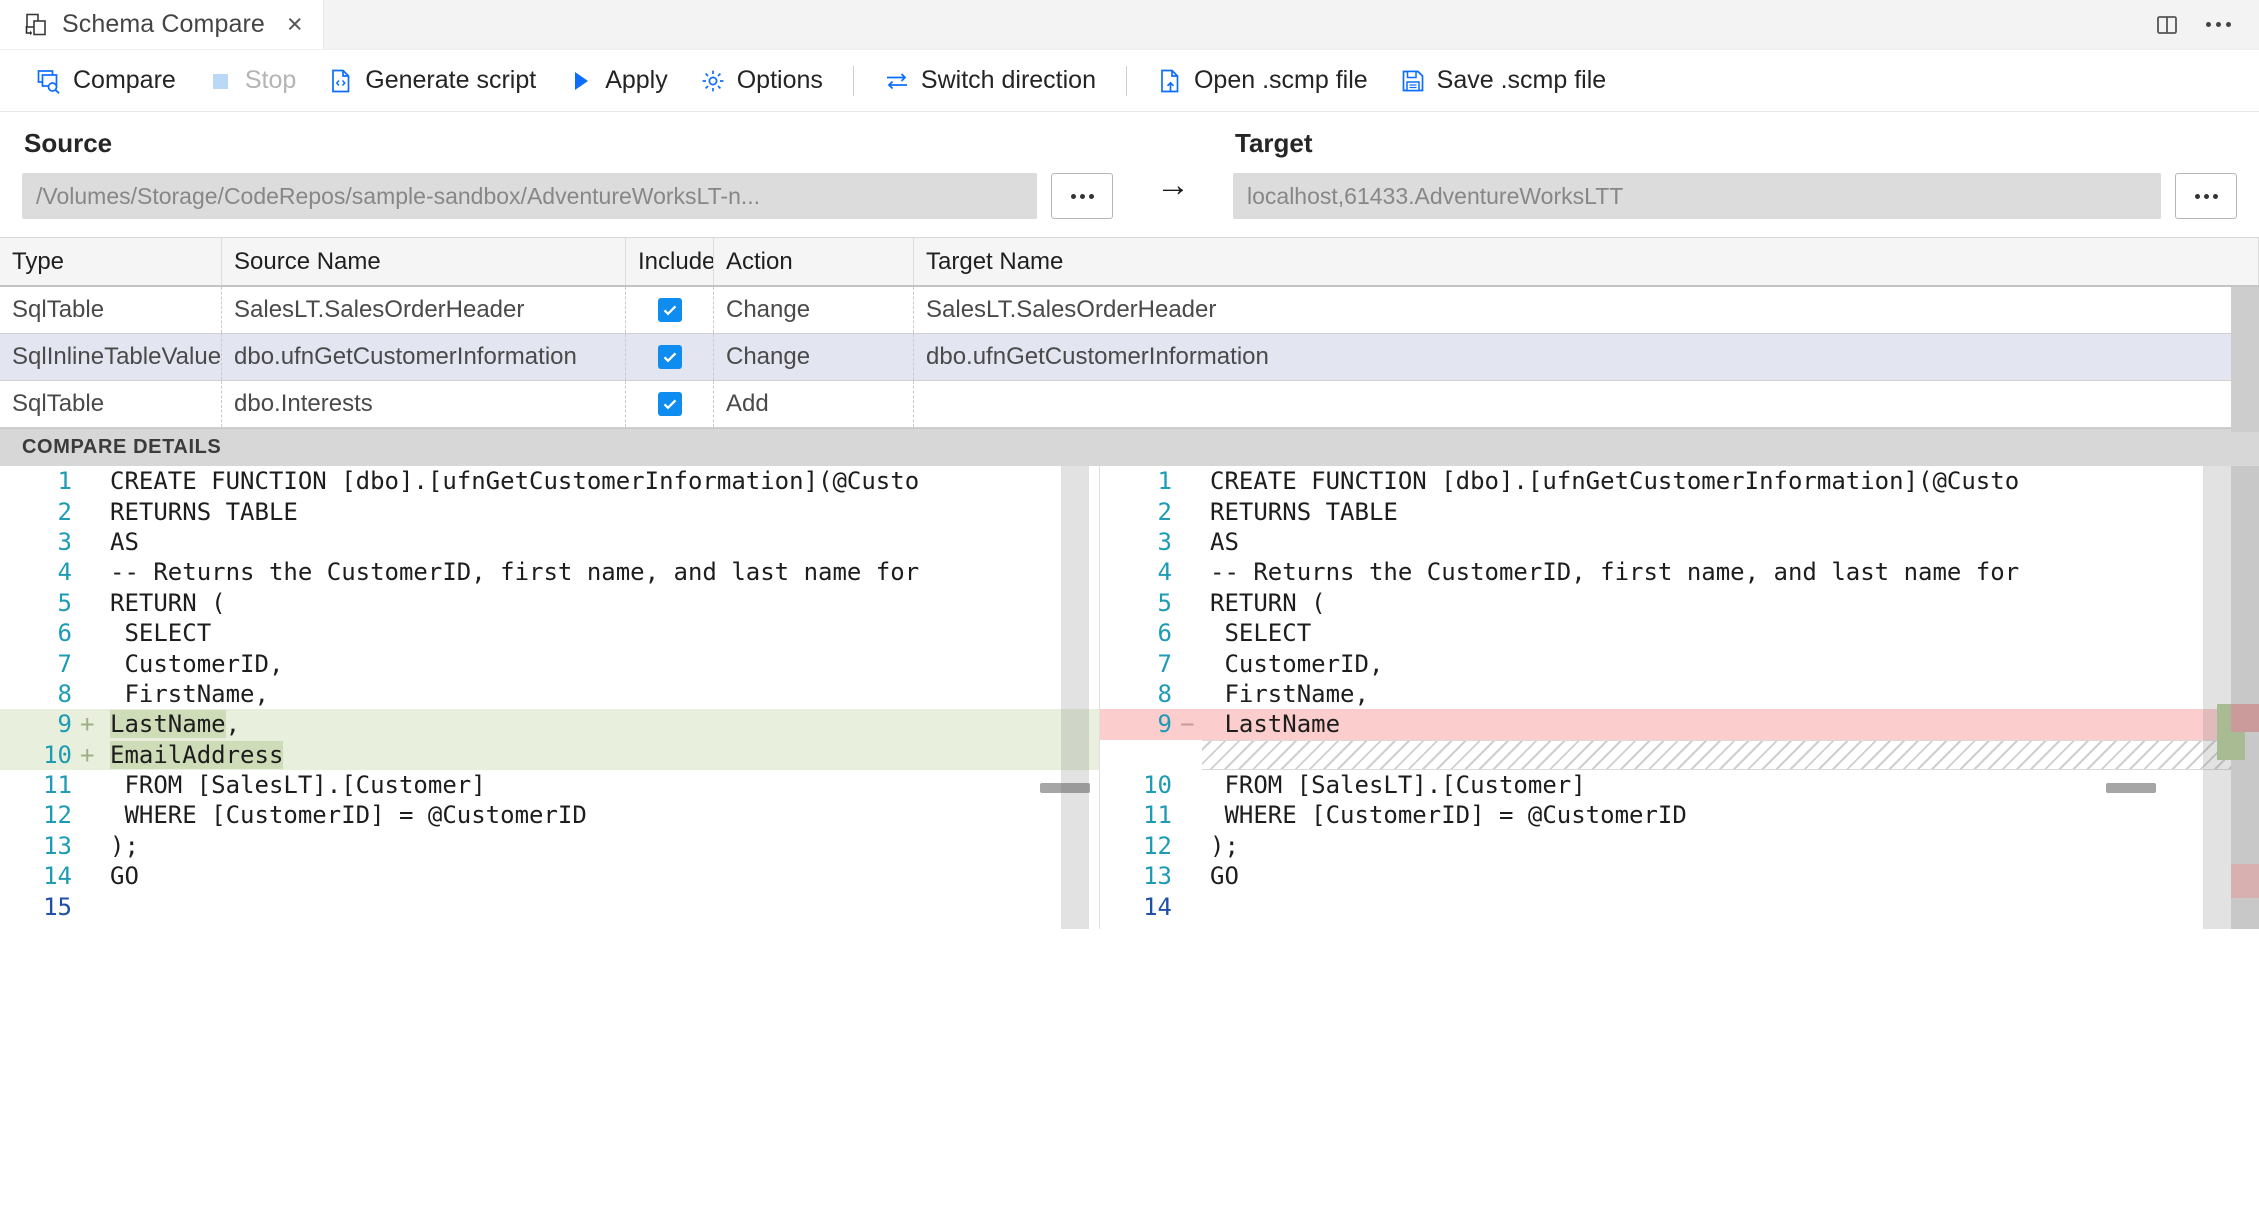  Describe the element at coordinates (2217, 697) in the screenshot. I see `target-pane-vertical-scrollbar` at that location.